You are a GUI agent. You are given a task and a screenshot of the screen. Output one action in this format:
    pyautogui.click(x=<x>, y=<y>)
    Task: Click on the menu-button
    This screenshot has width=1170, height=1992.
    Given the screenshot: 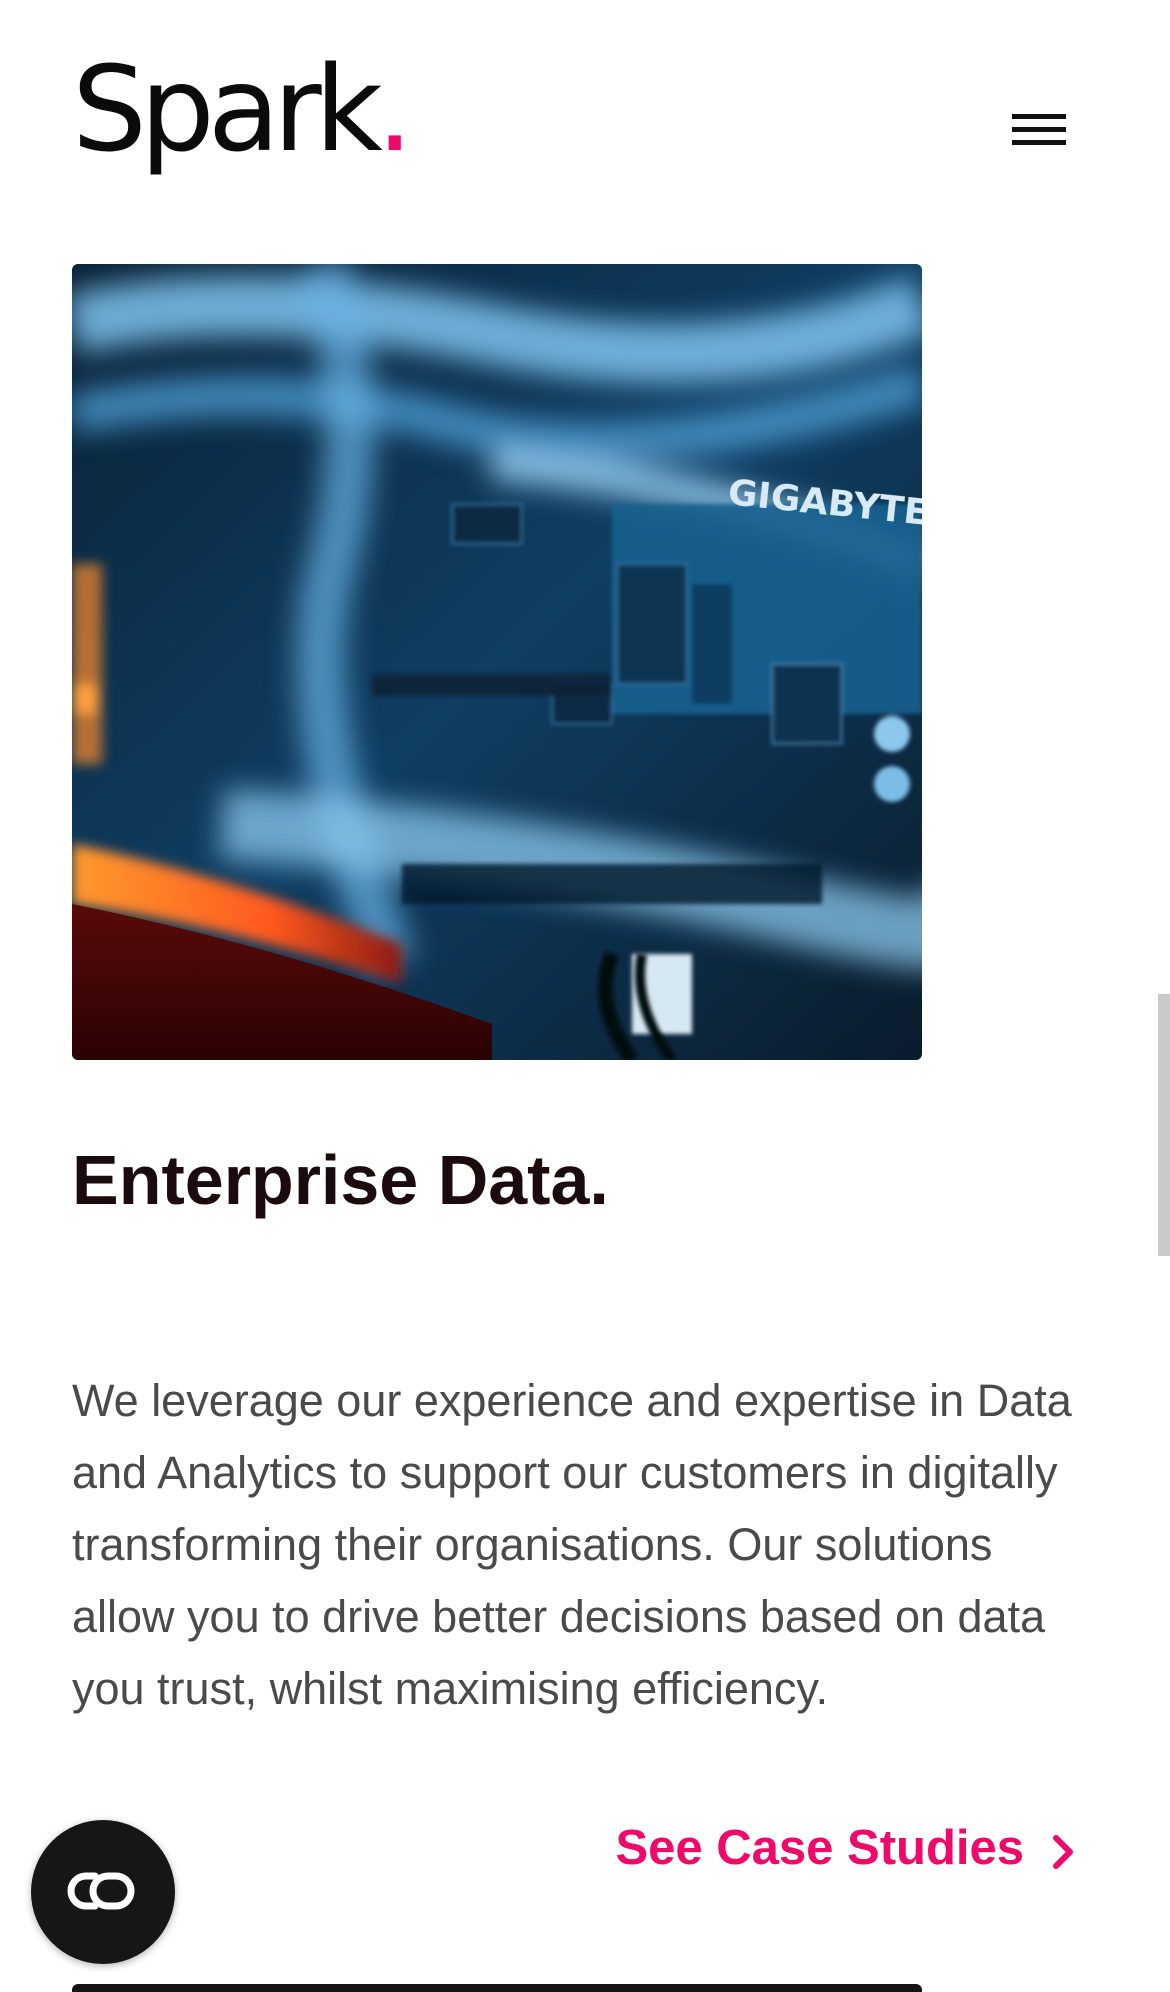 What is the action you would take?
    pyautogui.click(x=1033, y=131)
    